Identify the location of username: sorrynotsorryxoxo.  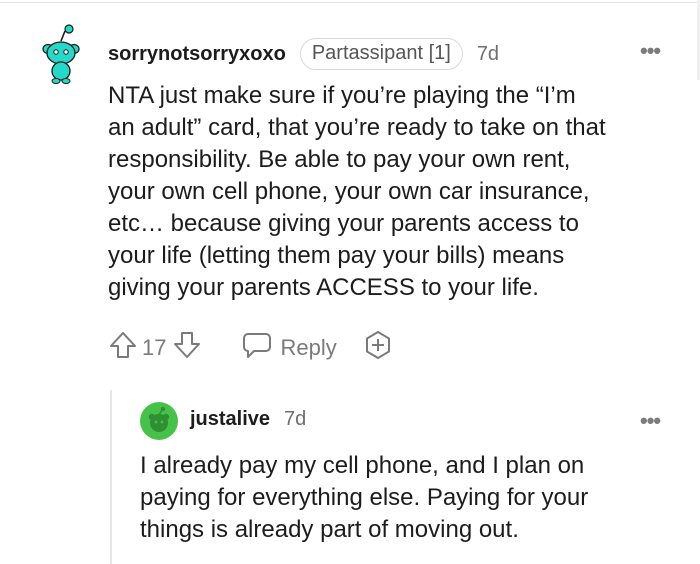
(197, 54).